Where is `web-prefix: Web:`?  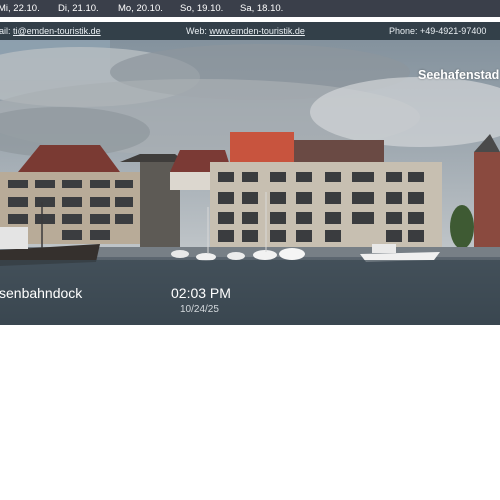
web-prefix: Web: is located at coordinates (198, 31).